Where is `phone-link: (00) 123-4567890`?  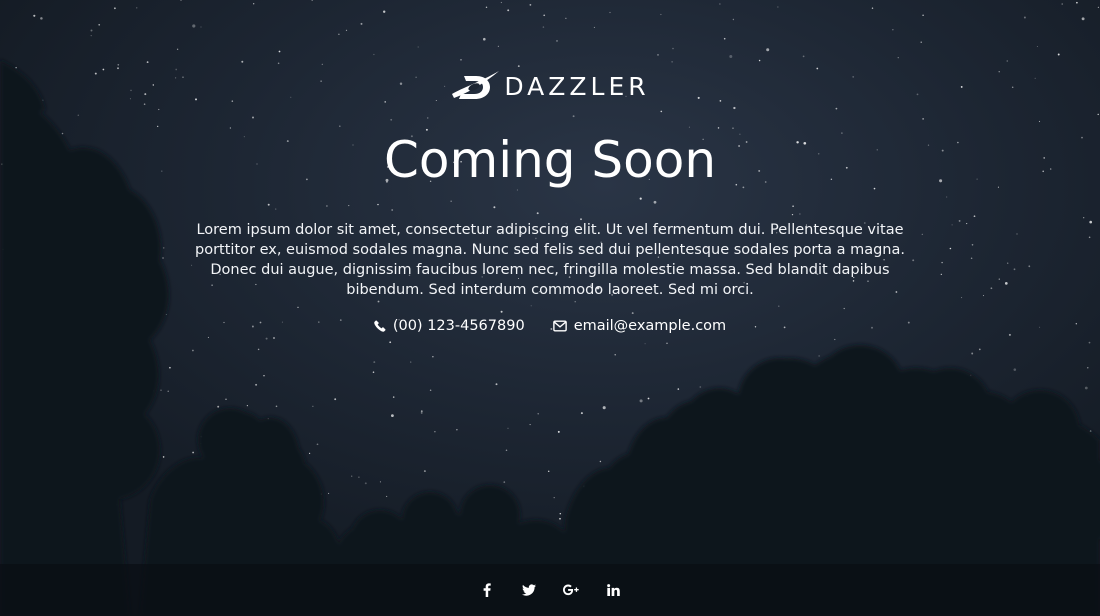
phone-link: (00) 123-4567890 is located at coordinates (449, 326).